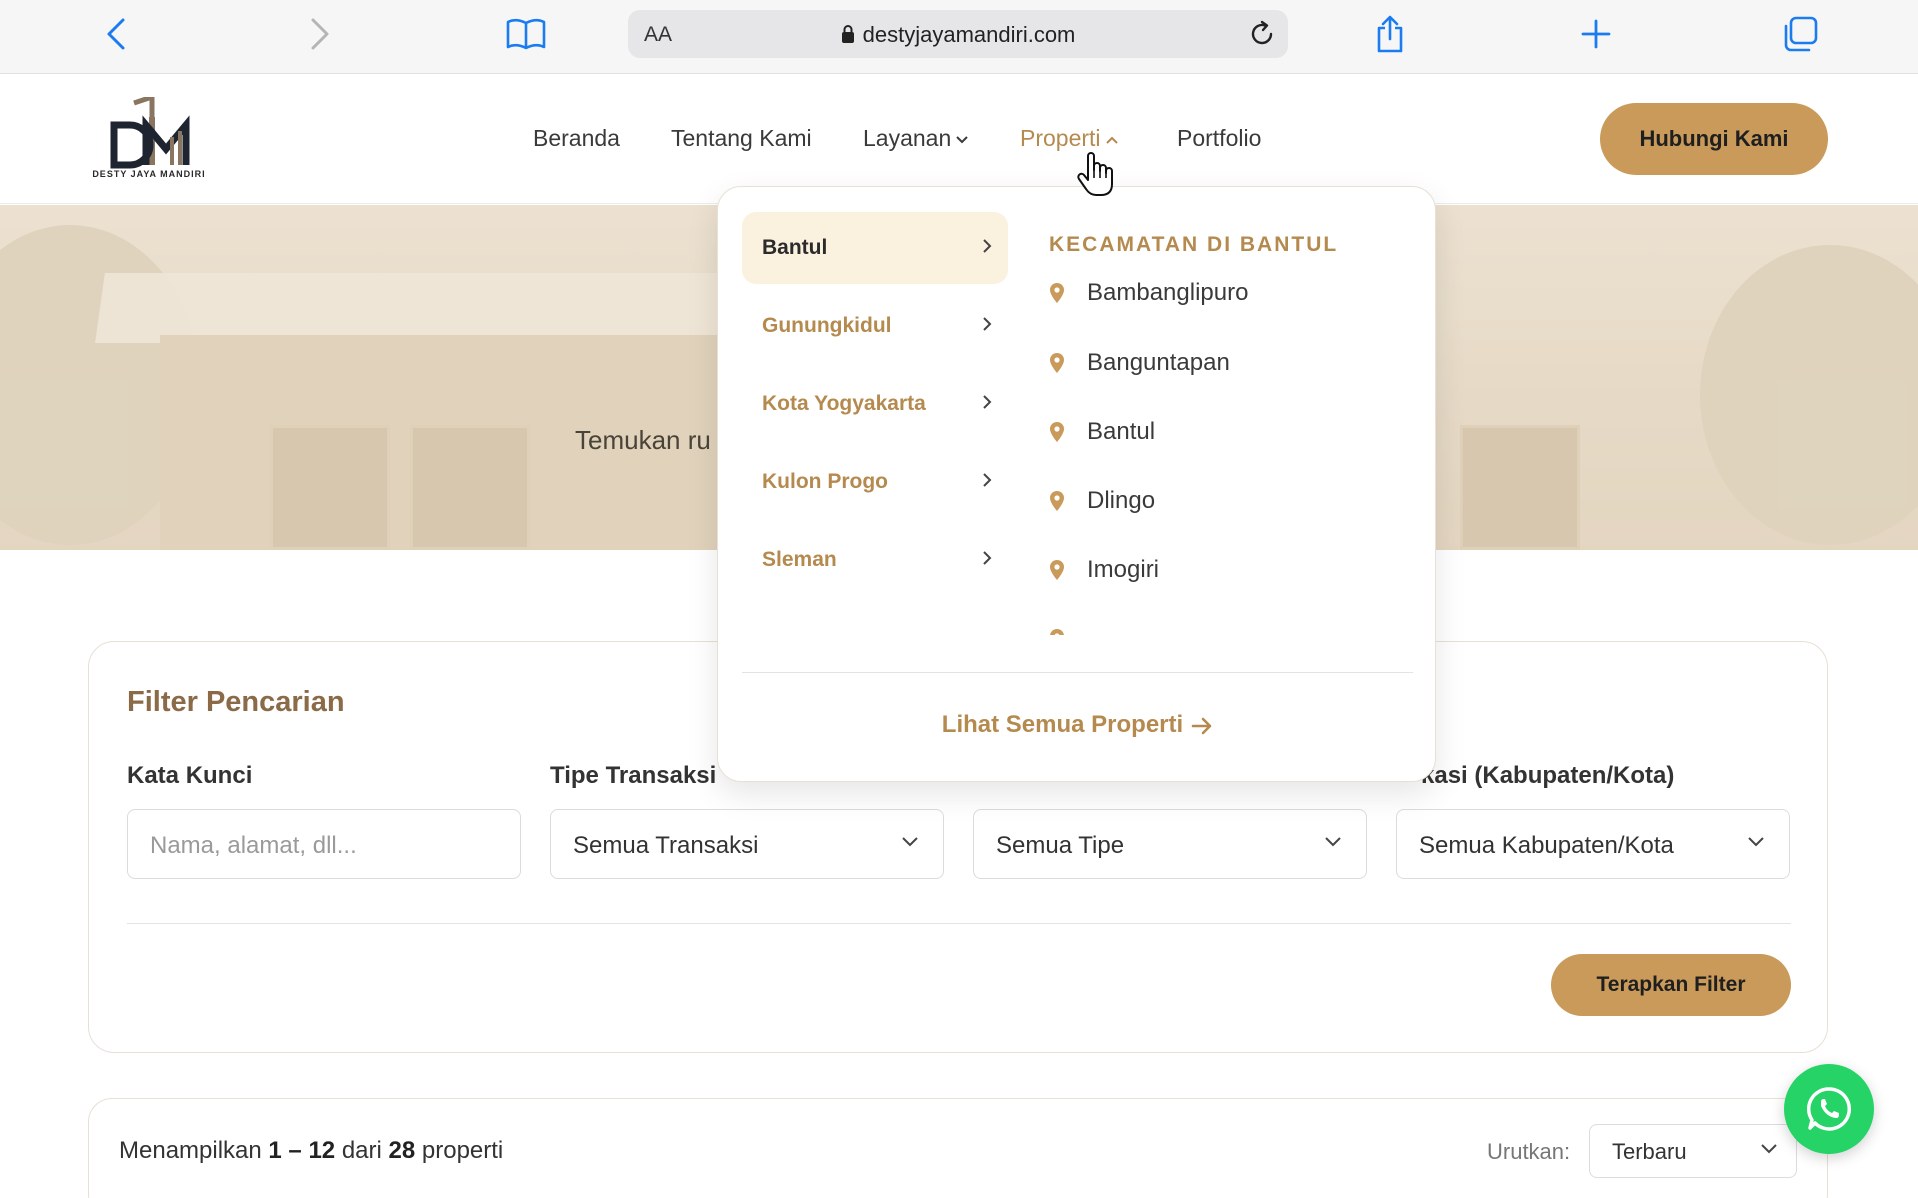 The height and width of the screenshot is (1198, 1918). I want to click on region-kota-yogyakarta: Kota Yogyakarta, so click(875, 404).